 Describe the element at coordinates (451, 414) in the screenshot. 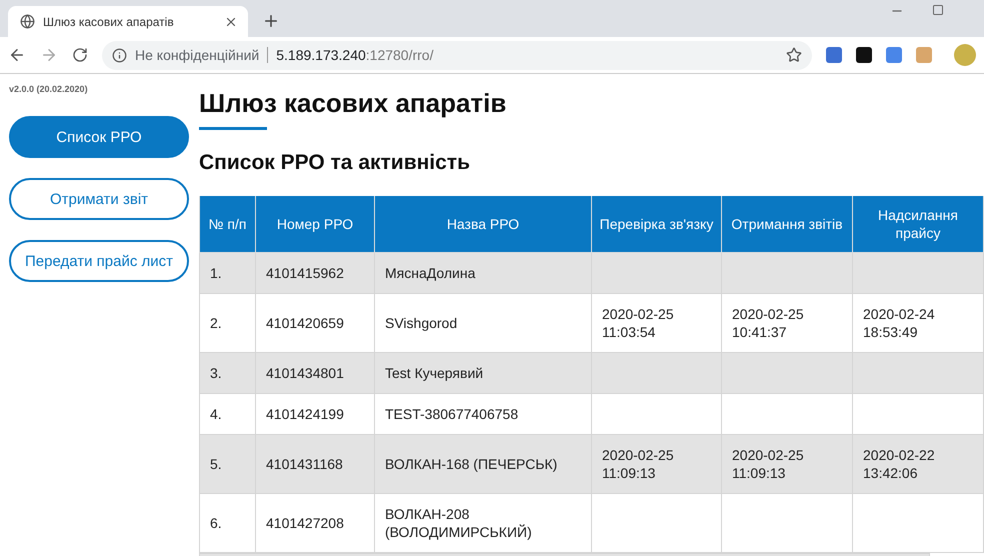

I see `table-cell: TEST-380677406758` at that location.